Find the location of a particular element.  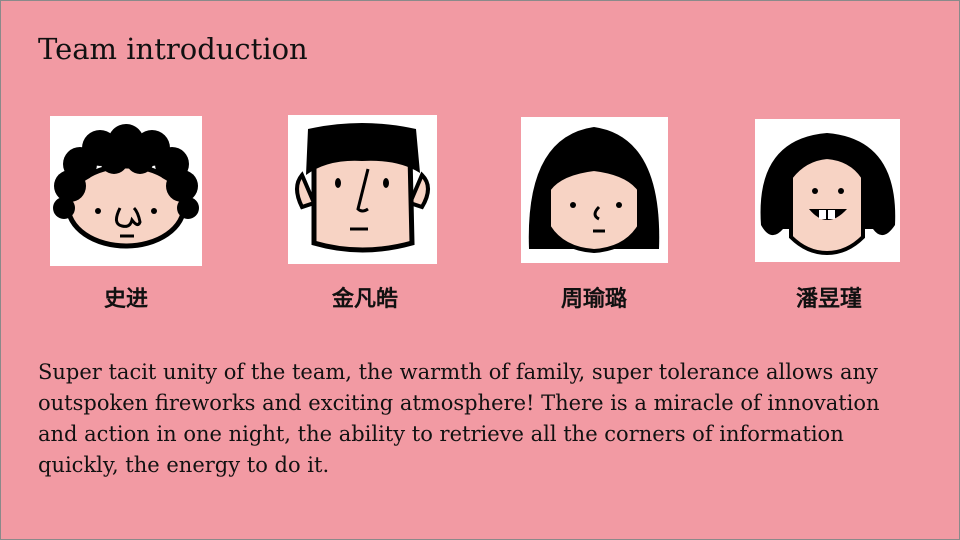

slide-title: Team introduction is located at coordinates (173, 49).